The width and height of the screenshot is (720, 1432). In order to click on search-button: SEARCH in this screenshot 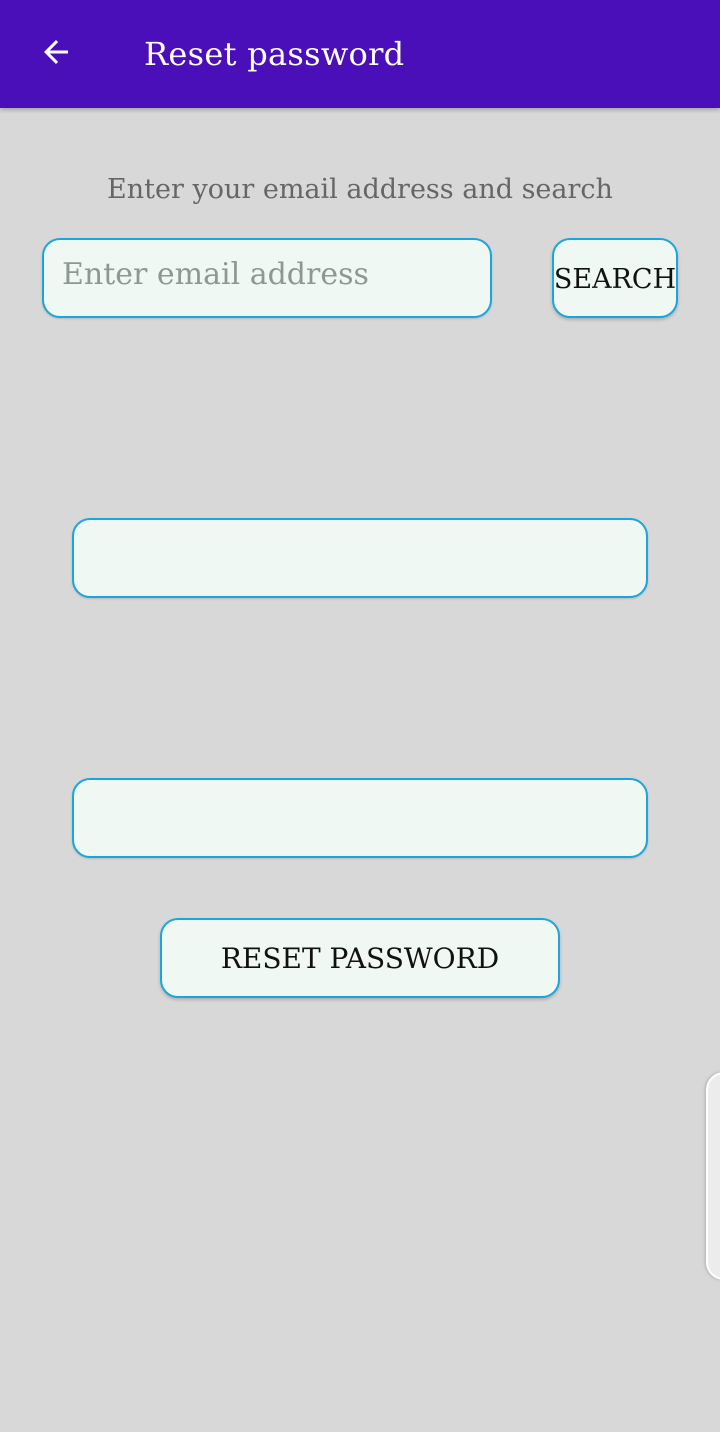, I will do `click(615, 278)`.